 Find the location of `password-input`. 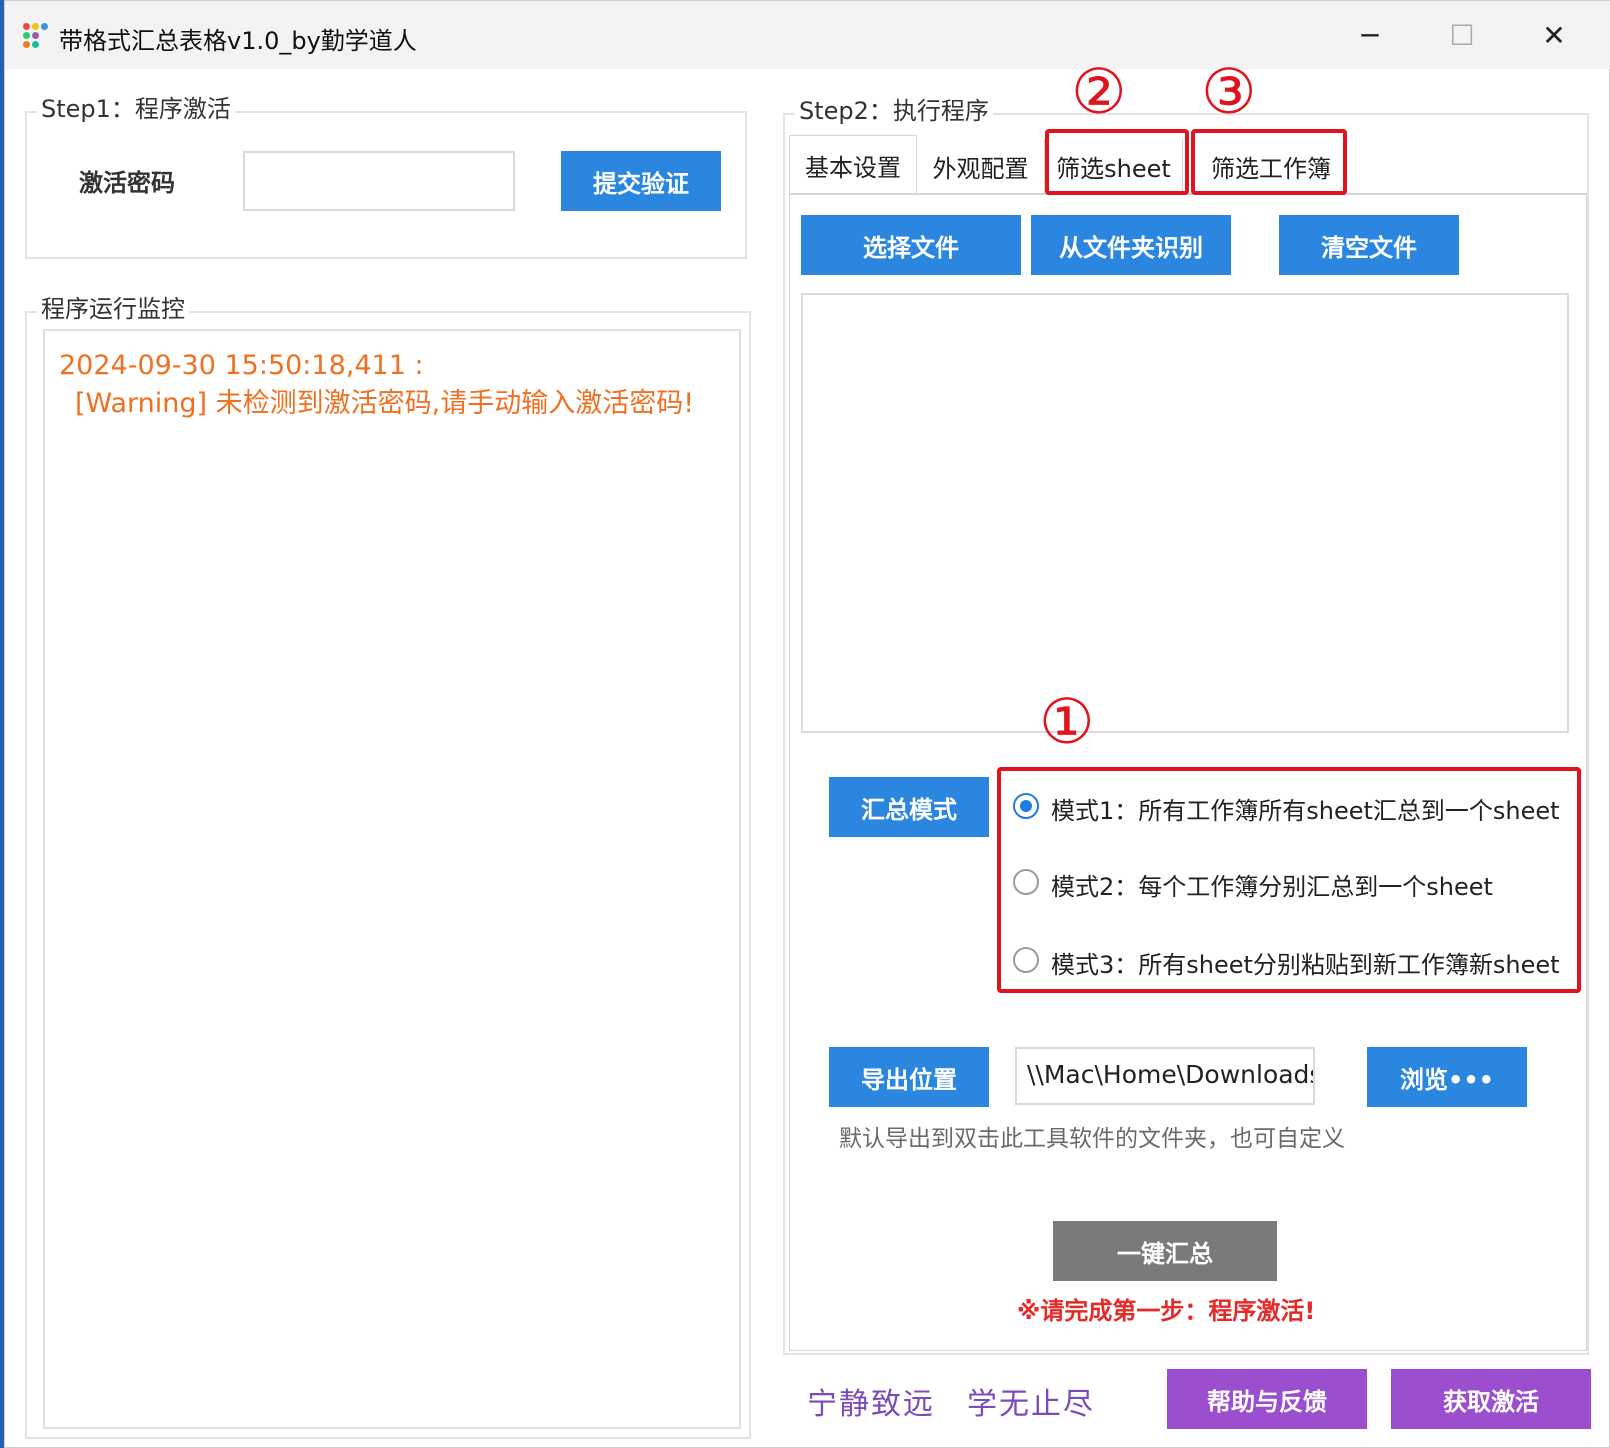

password-input is located at coordinates (379, 181).